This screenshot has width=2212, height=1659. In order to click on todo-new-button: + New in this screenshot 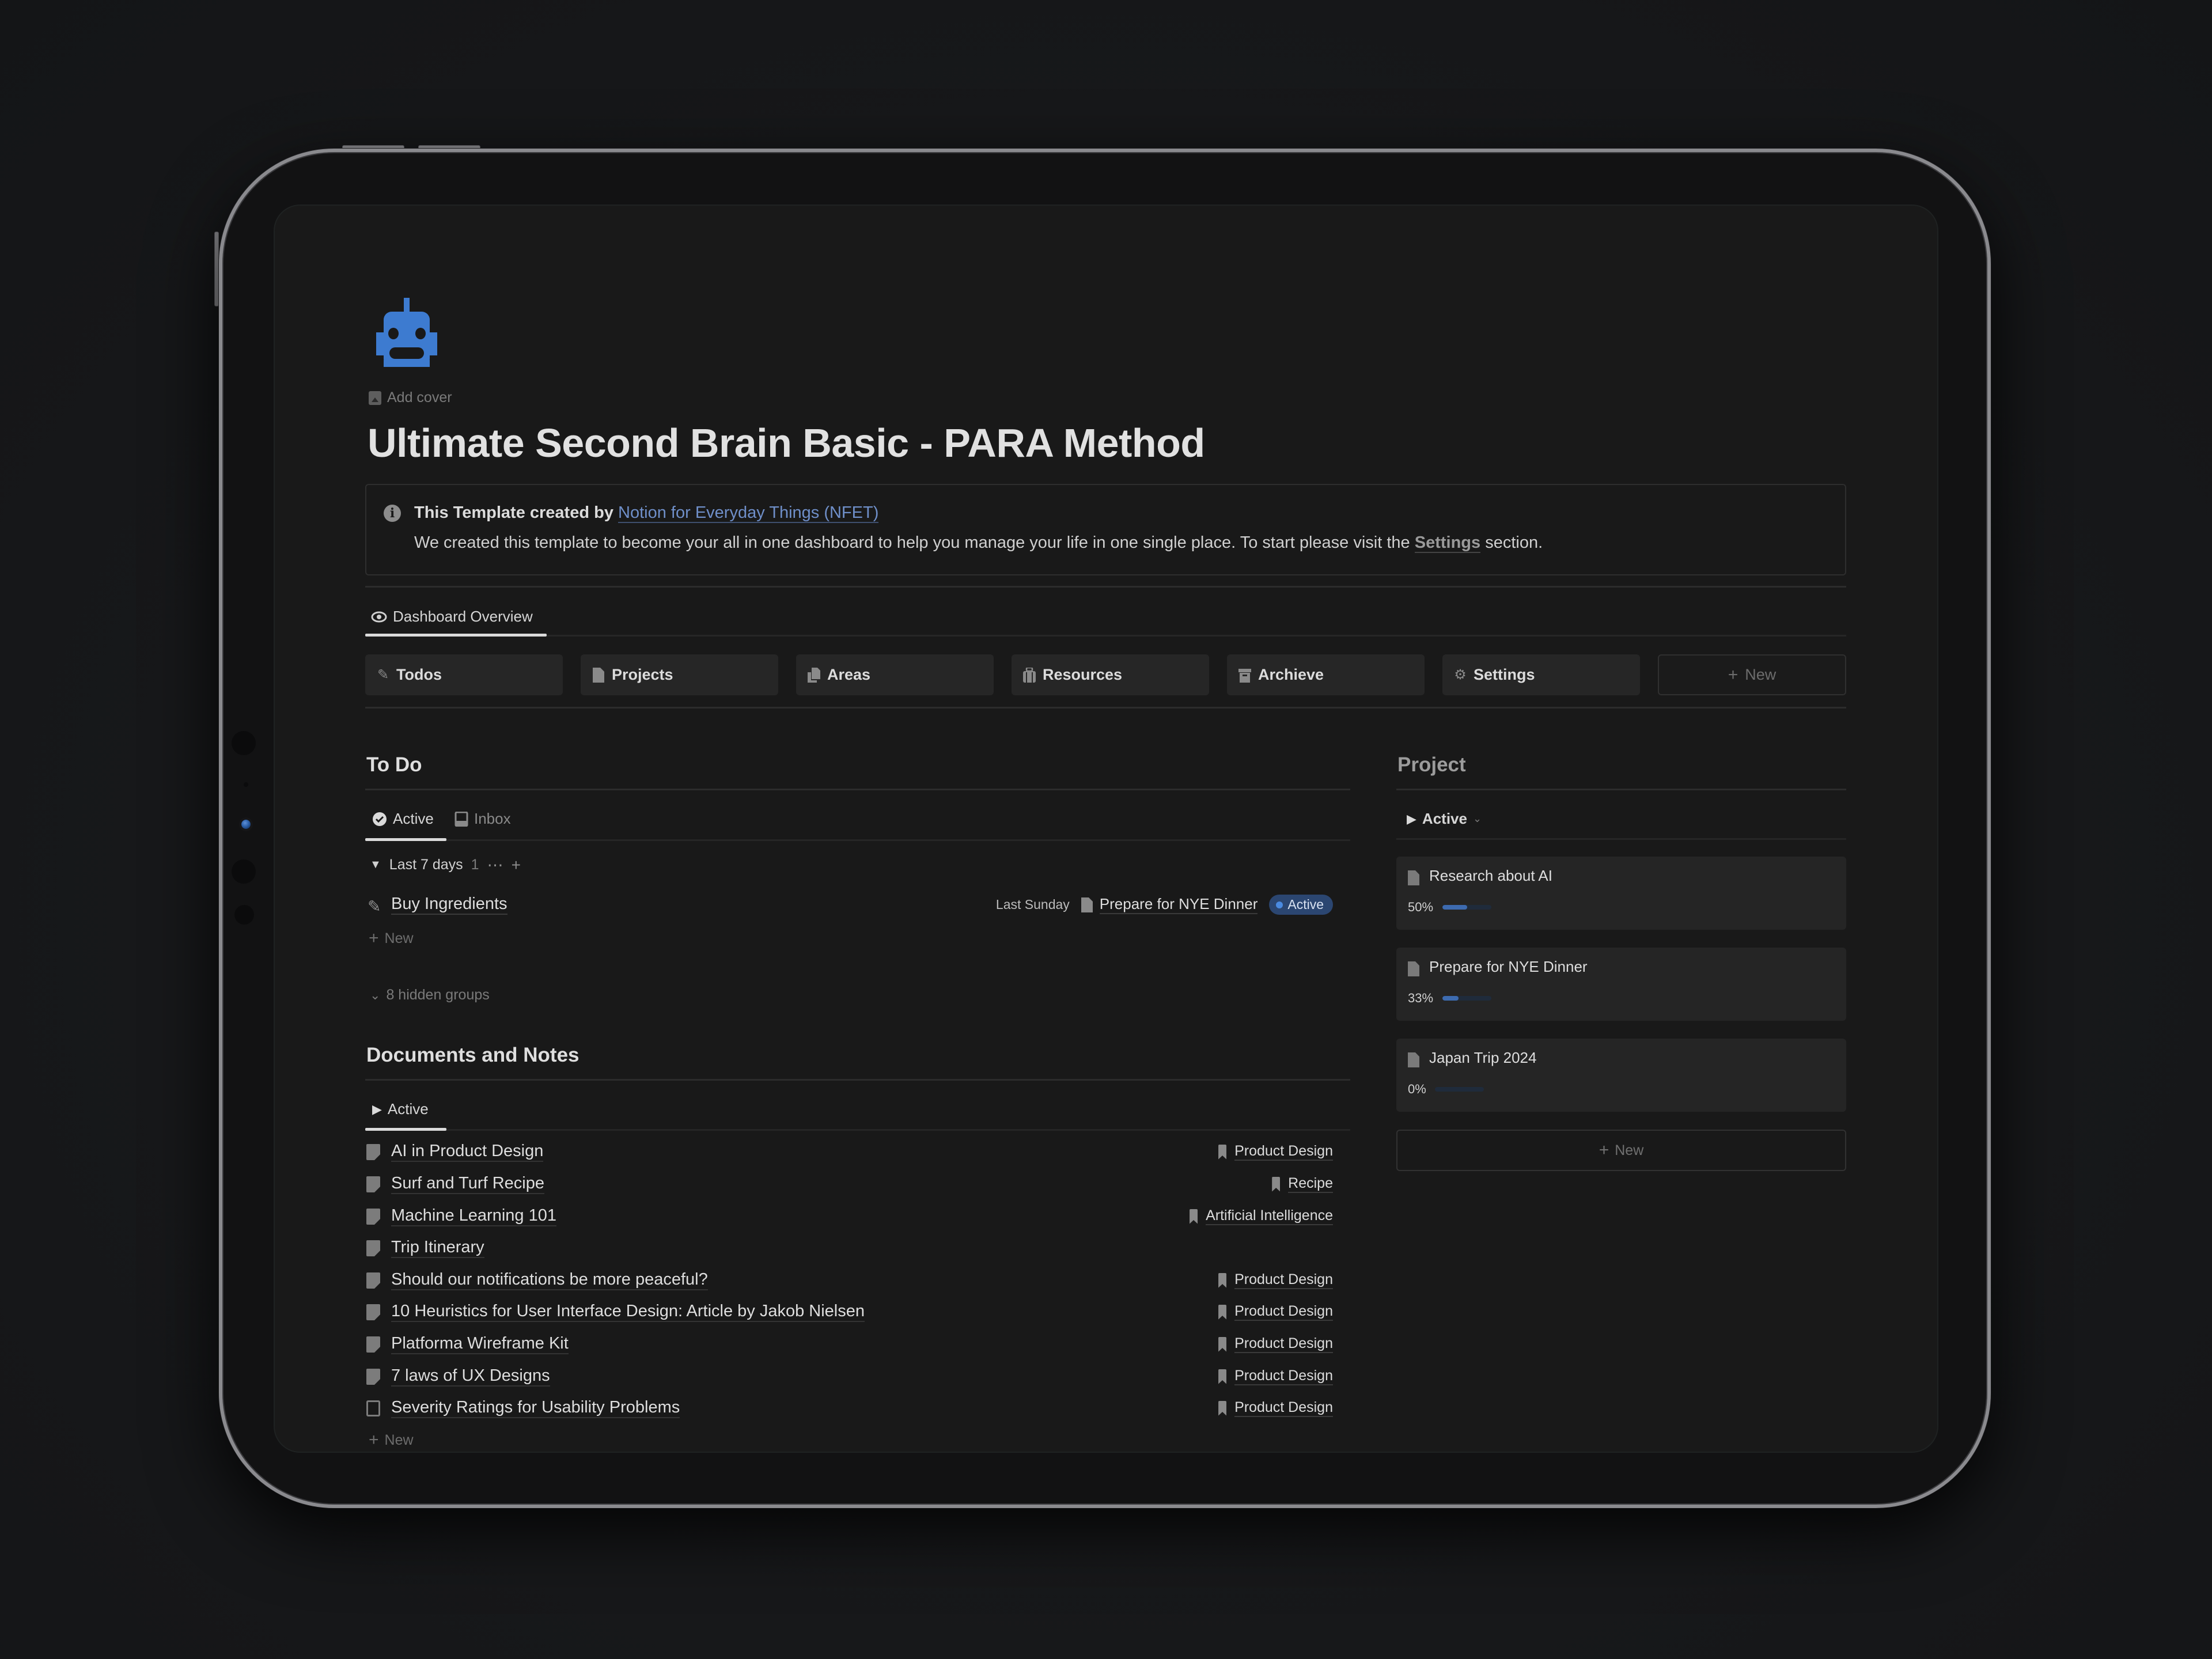, I will do `click(391, 938)`.